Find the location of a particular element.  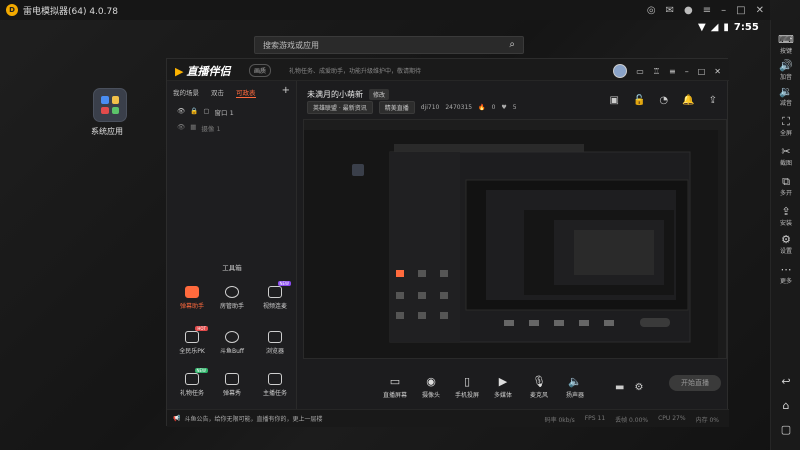

back-button: ↩ is located at coordinates (785, 382).